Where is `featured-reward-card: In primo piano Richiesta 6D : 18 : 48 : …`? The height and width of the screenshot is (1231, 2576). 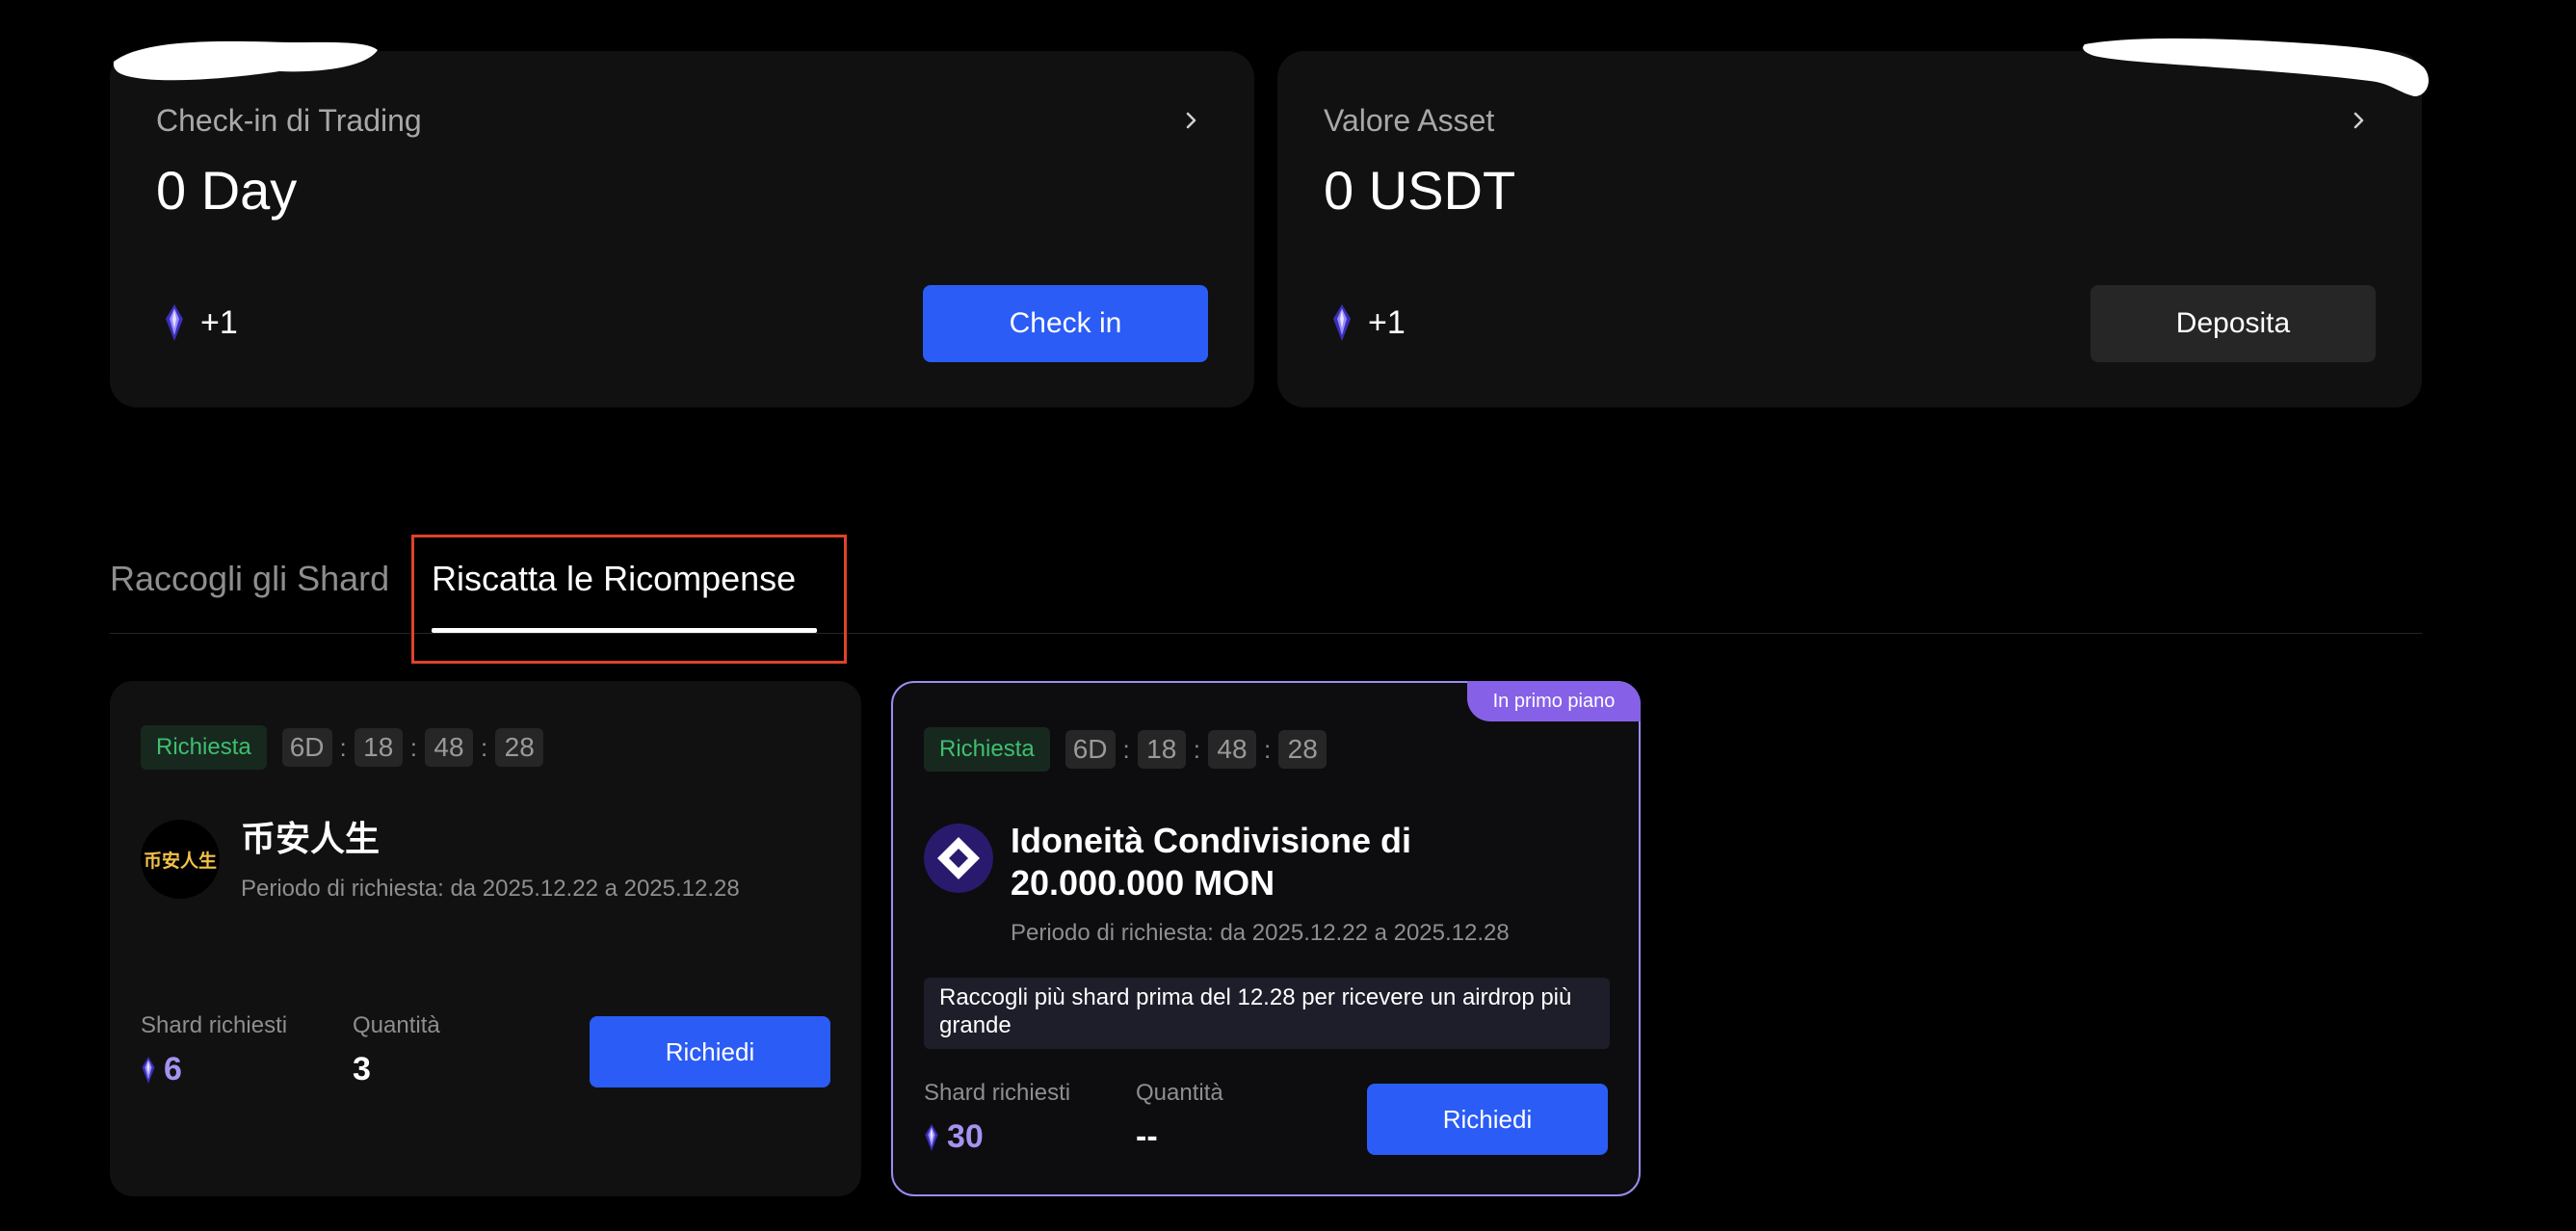
featured-reward-card: In primo piano Richiesta 6D : 18 : 48 : … is located at coordinates (1266, 938).